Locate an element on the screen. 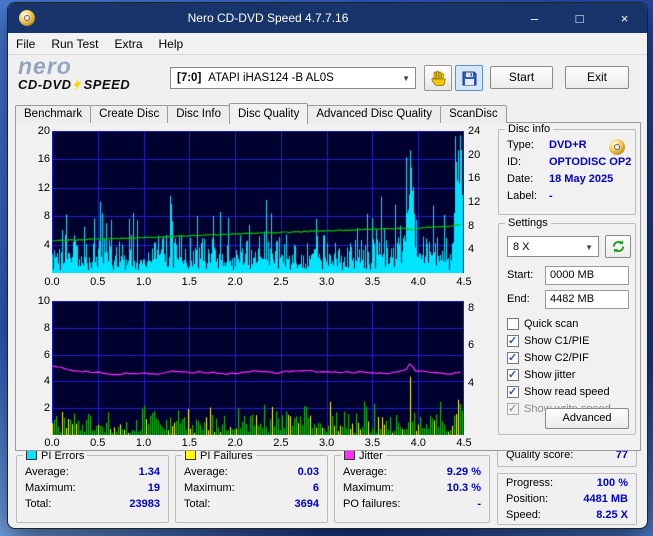 This screenshot has width=653, height=536. disc-id-label: ID: is located at coordinates (514, 162).